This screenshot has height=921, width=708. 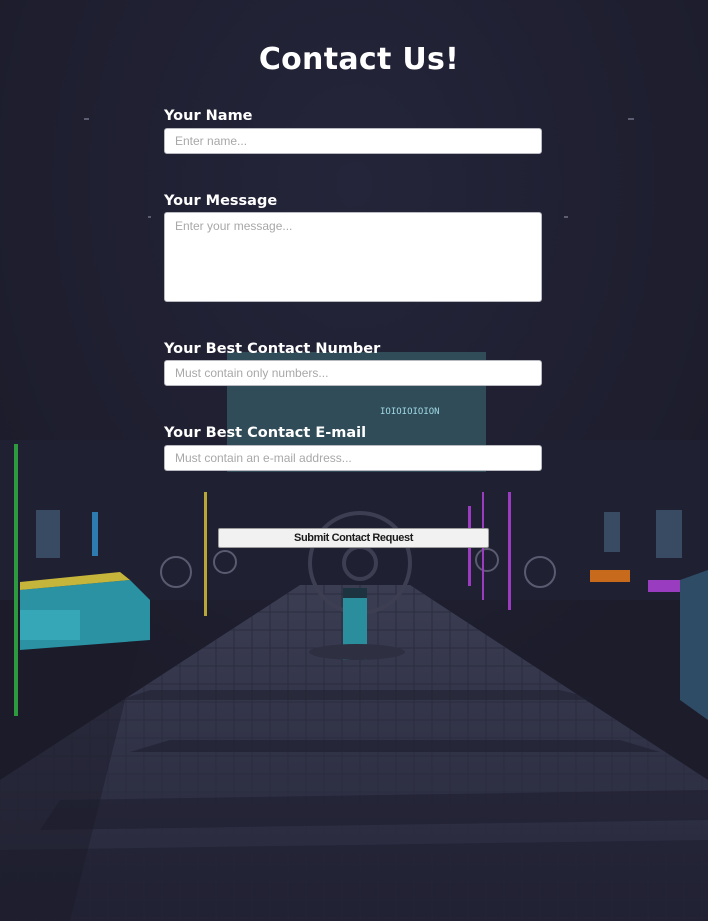 What do you see at coordinates (359, 59) in the screenshot?
I see `page-title: Contact Us!` at bounding box center [359, 59].